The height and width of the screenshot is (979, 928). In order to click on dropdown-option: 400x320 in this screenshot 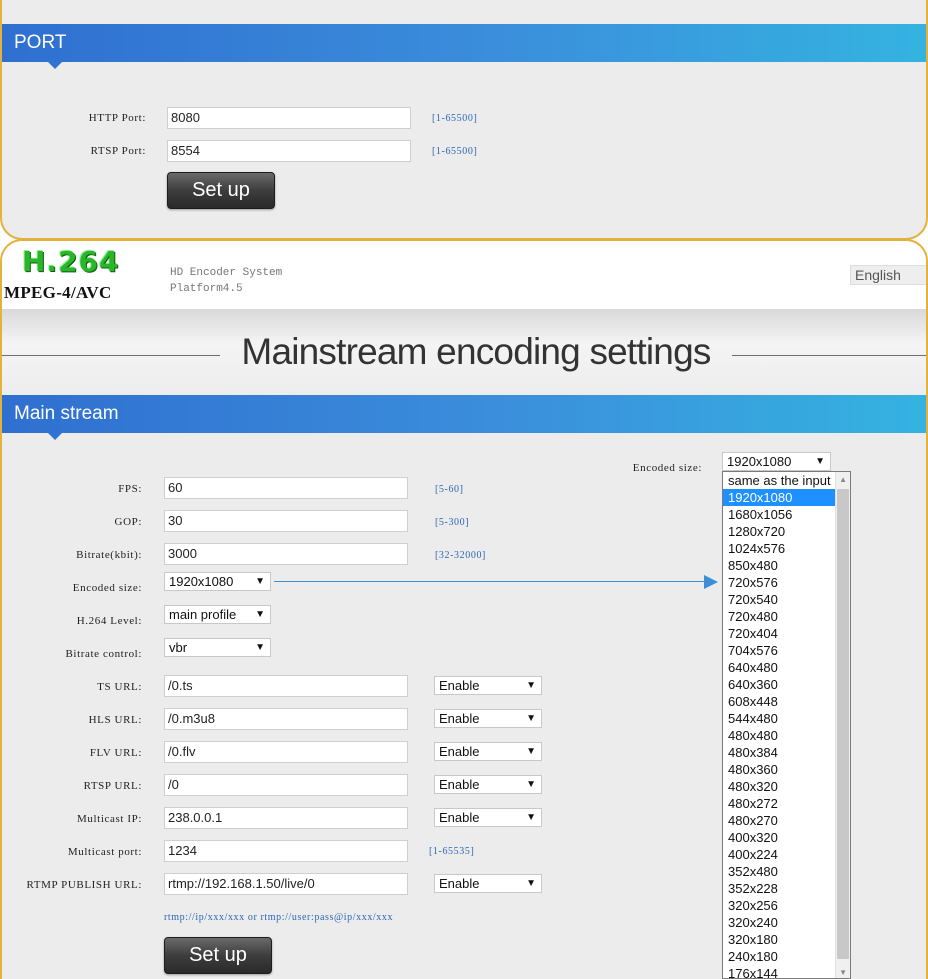, I will do `click(779, 837)`.